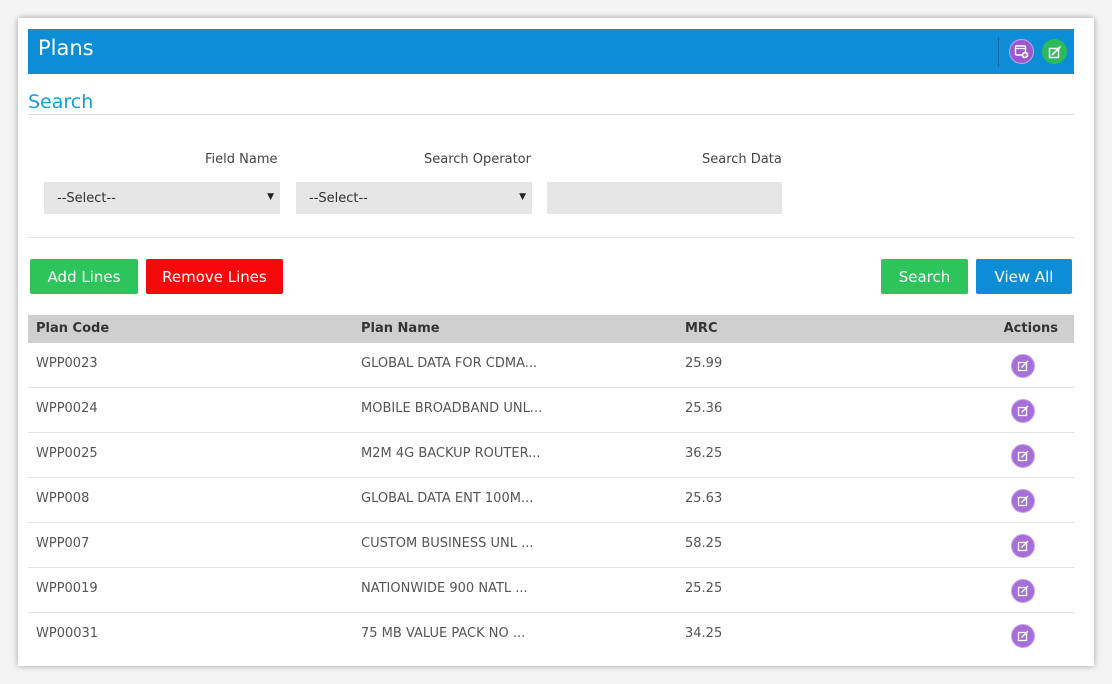  What do you see at coordinates (551, 237) in the screenshot?
I see `form-divider` at bounding box center [551, 237].